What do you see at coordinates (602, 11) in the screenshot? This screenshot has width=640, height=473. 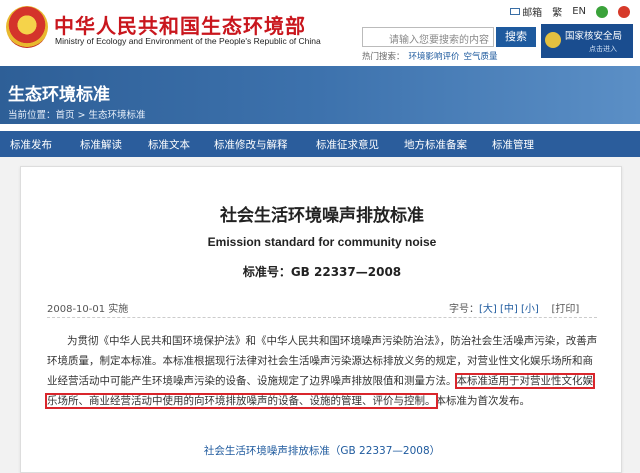 I see `wechat-icon` at bounding box center [602, 11].